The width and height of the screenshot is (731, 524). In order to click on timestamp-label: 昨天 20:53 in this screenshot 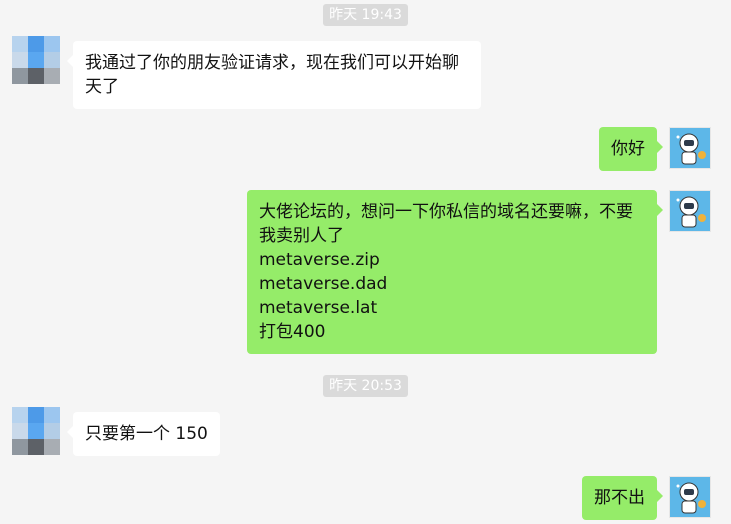, I will do `click(365, 386)`.